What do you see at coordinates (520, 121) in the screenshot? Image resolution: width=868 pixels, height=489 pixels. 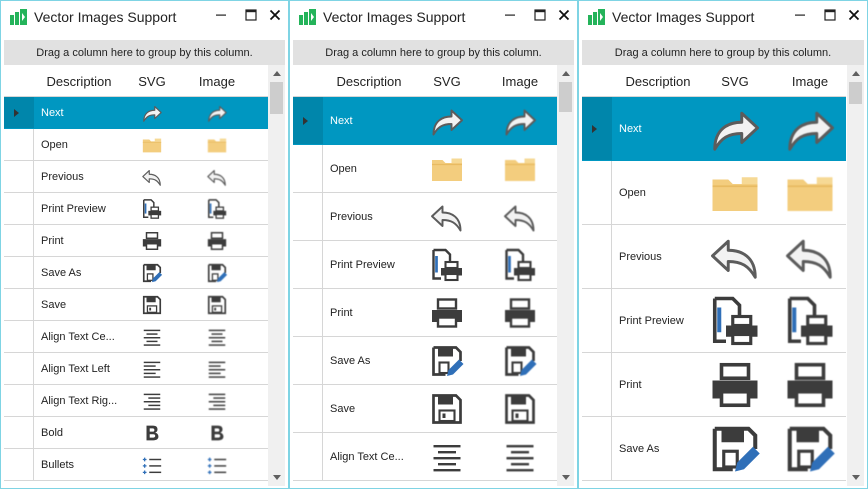 I see `redo-arrow-icon` at bounding box center [520, 121].